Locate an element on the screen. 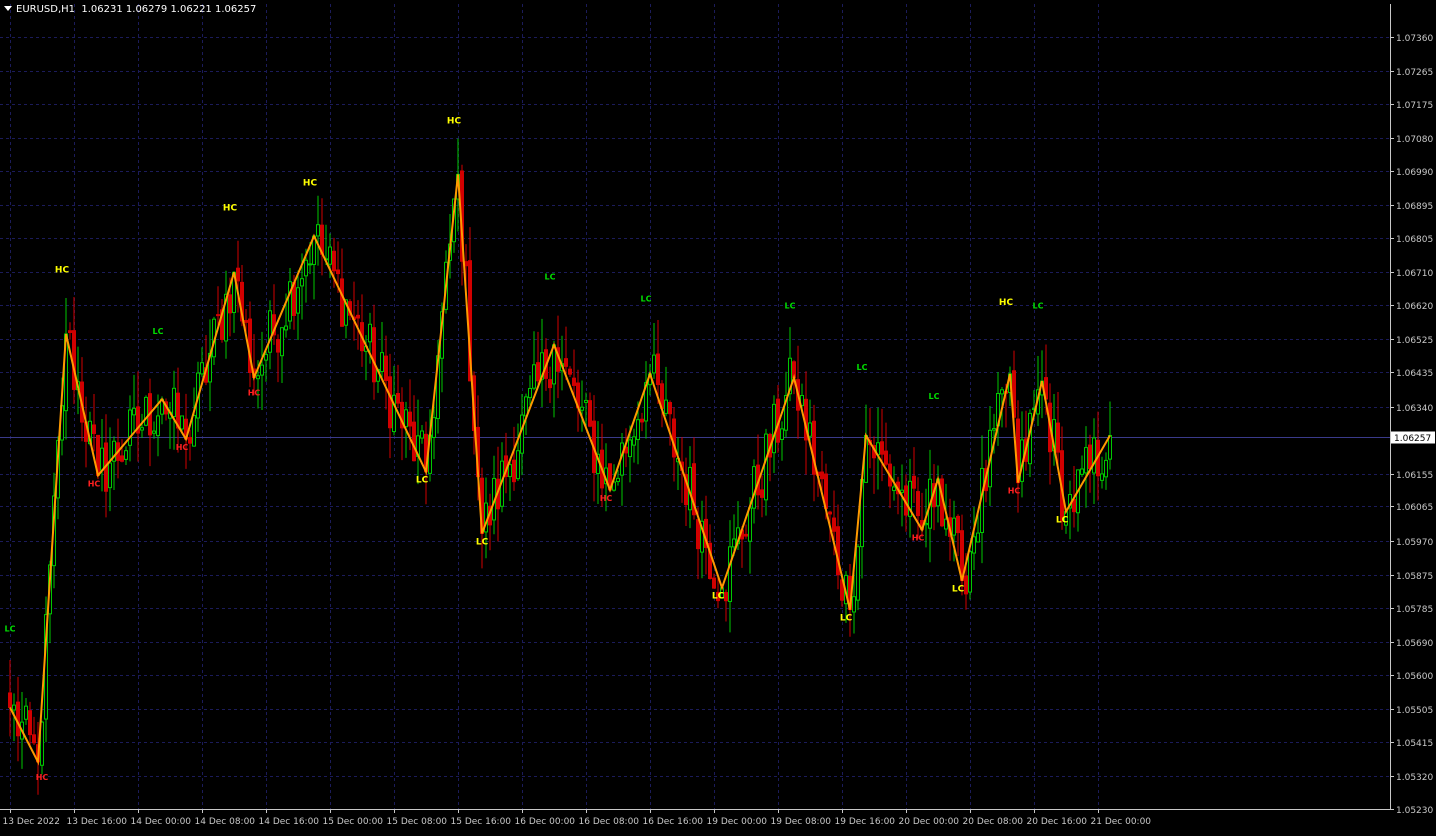  symbol-name: EURUSD,H1 is located at coordinates (46, 9).